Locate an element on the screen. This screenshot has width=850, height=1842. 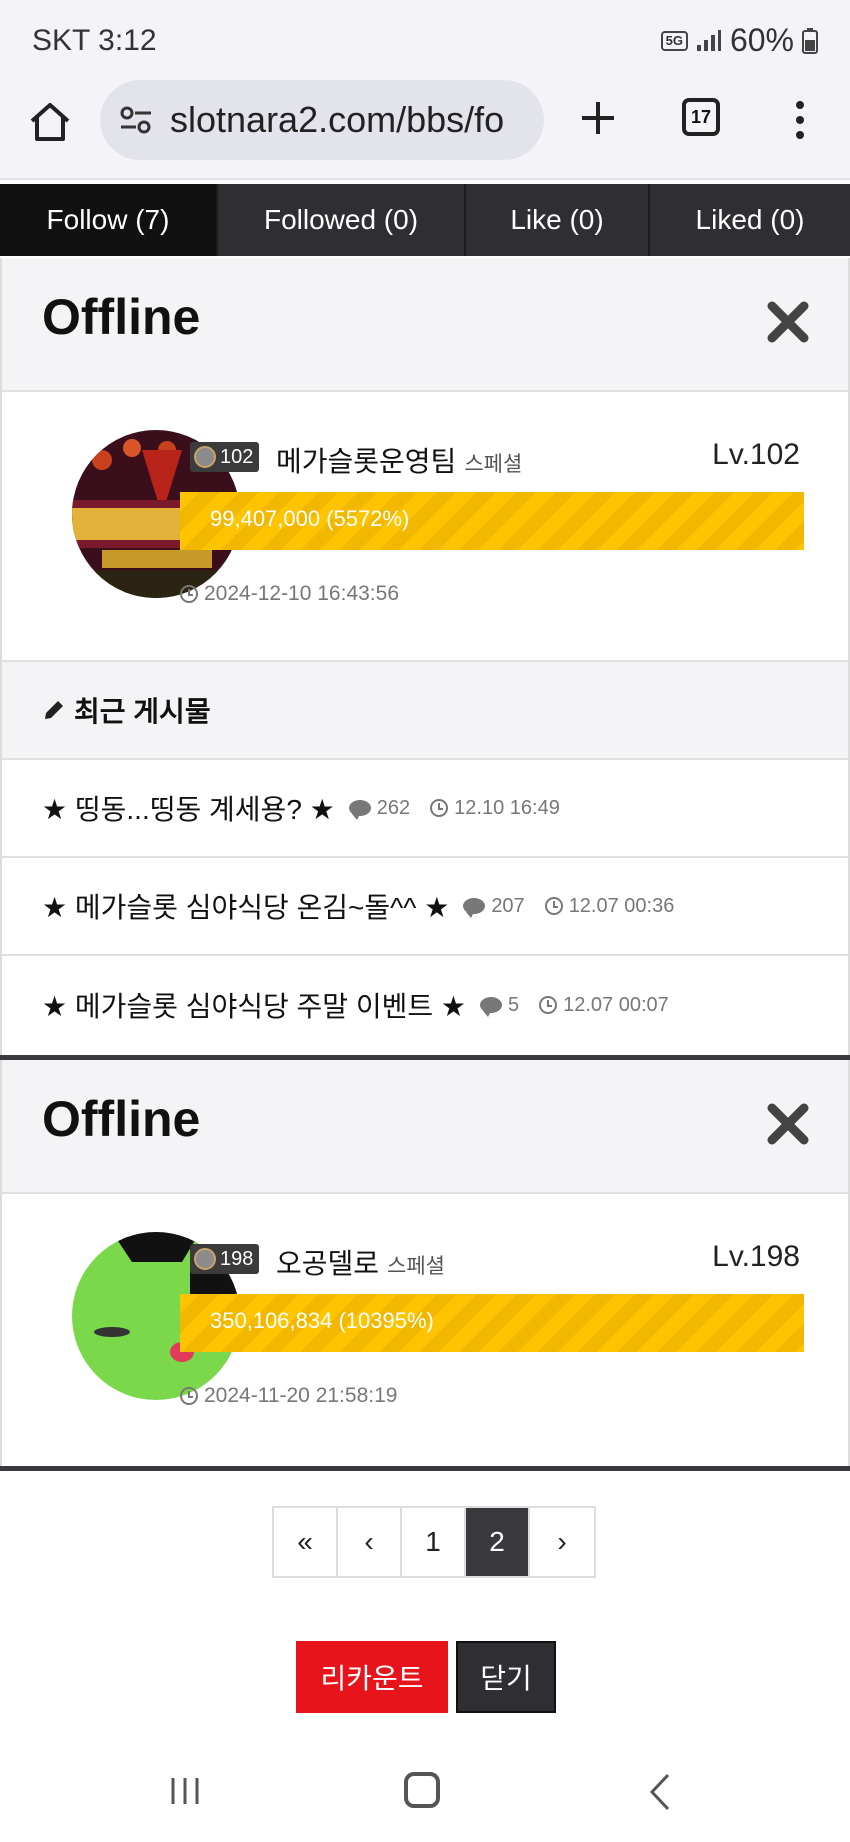
home-icon is located at coordinates (50, 122).